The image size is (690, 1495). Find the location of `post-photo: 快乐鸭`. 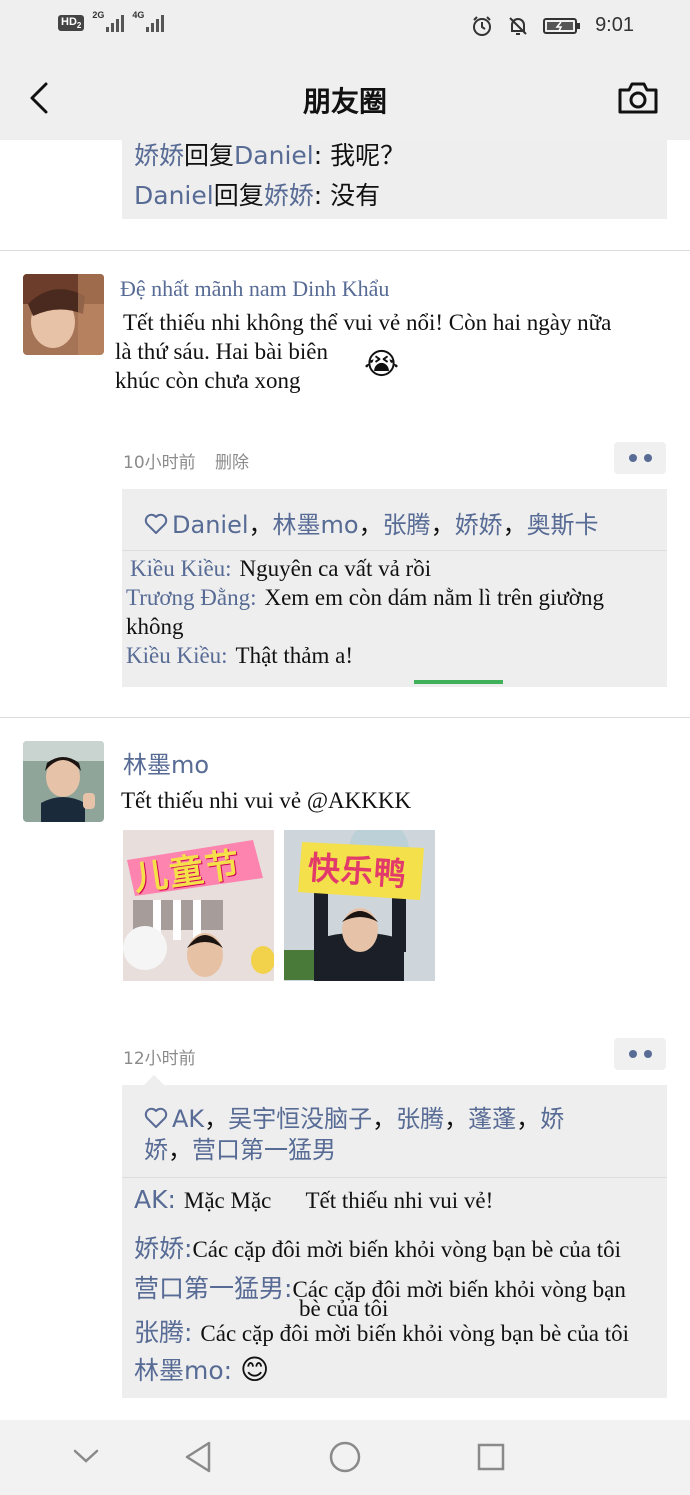

post-photo: 快乐鸭 is located at coordinates (359, 905).